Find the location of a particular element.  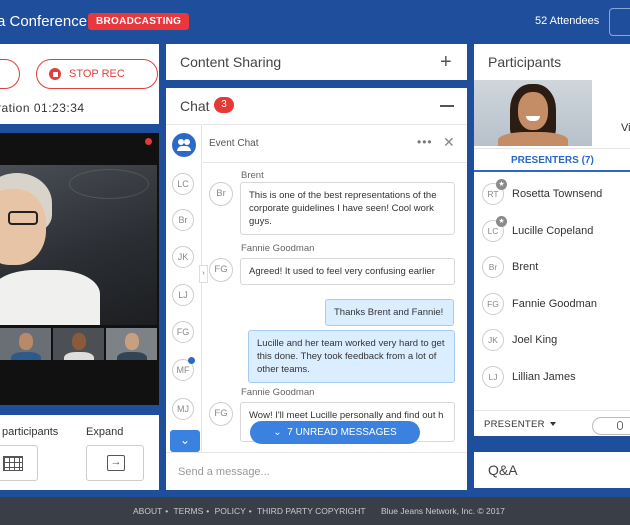

unread-messages-button: ⌄ 7 UNREAD MESSAGES is located at coordinates (335, 432).